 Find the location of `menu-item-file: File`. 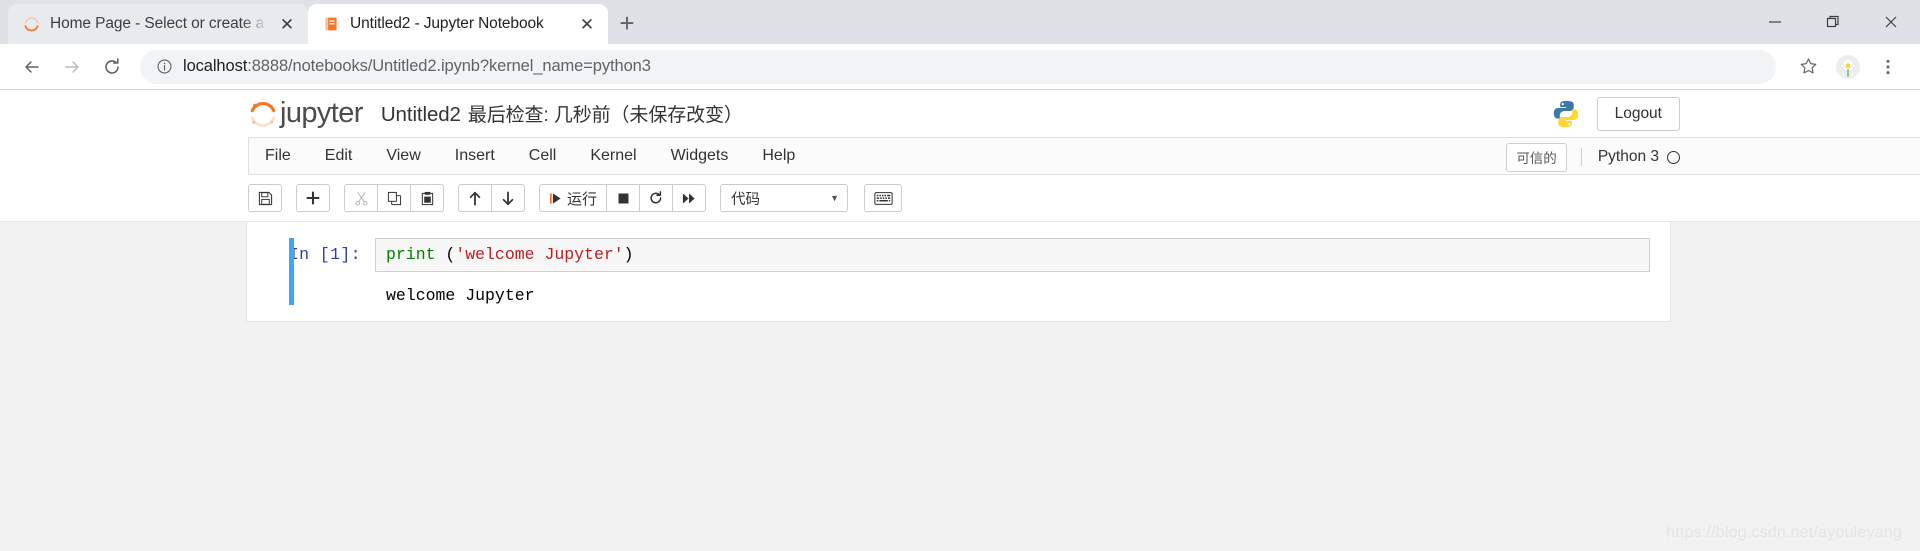

menu-item-file: File is located at coordinates (278, 156).